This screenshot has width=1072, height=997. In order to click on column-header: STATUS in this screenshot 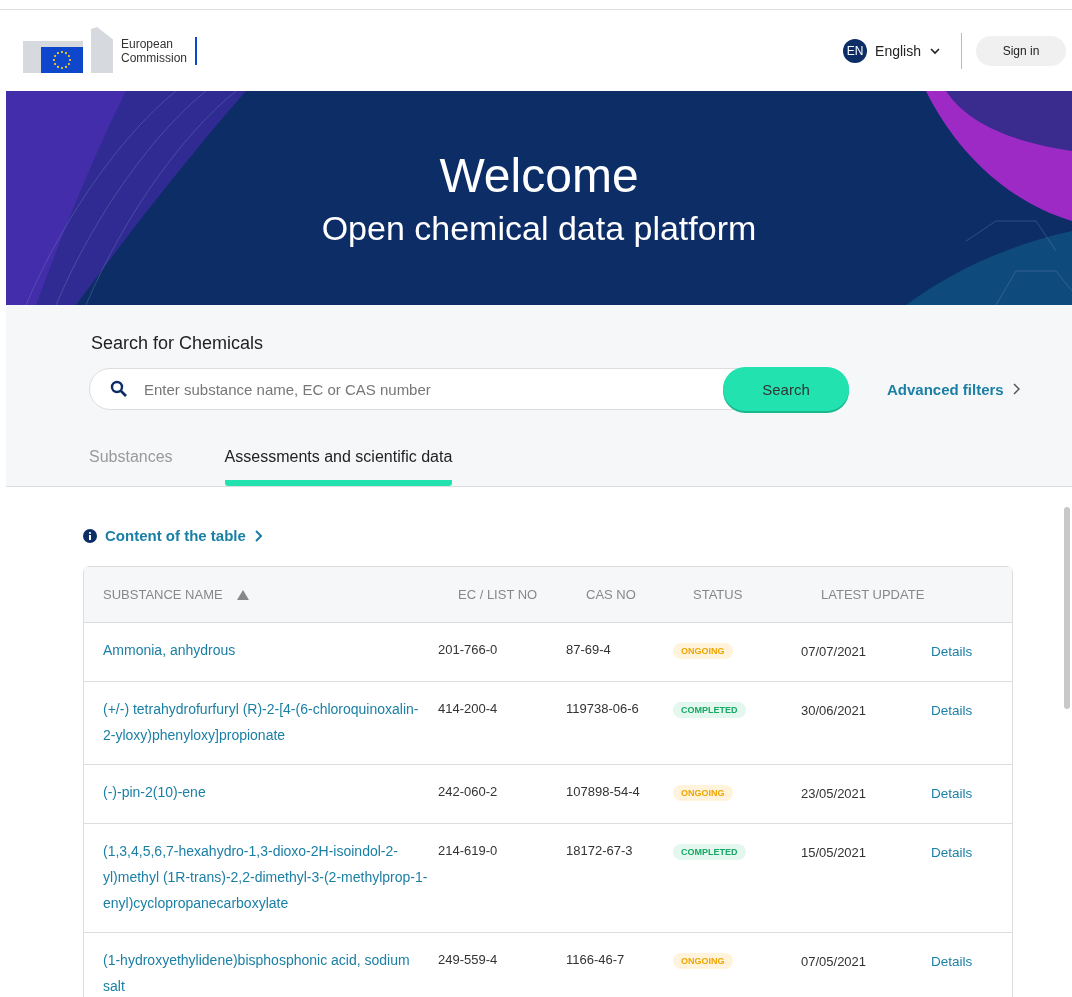, I will do `click(757, 594)`.